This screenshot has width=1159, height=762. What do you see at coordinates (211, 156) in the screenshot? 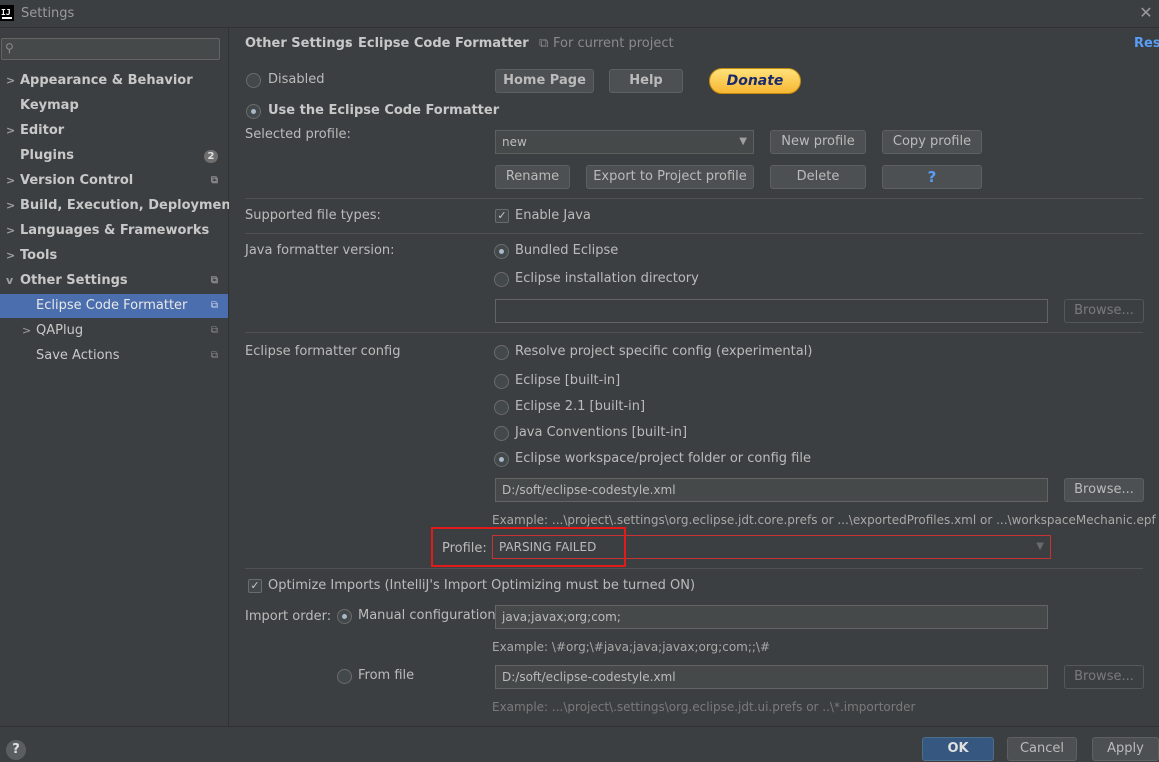
I see `plugins-update-badge: 2` at bounding box center [211, 156].